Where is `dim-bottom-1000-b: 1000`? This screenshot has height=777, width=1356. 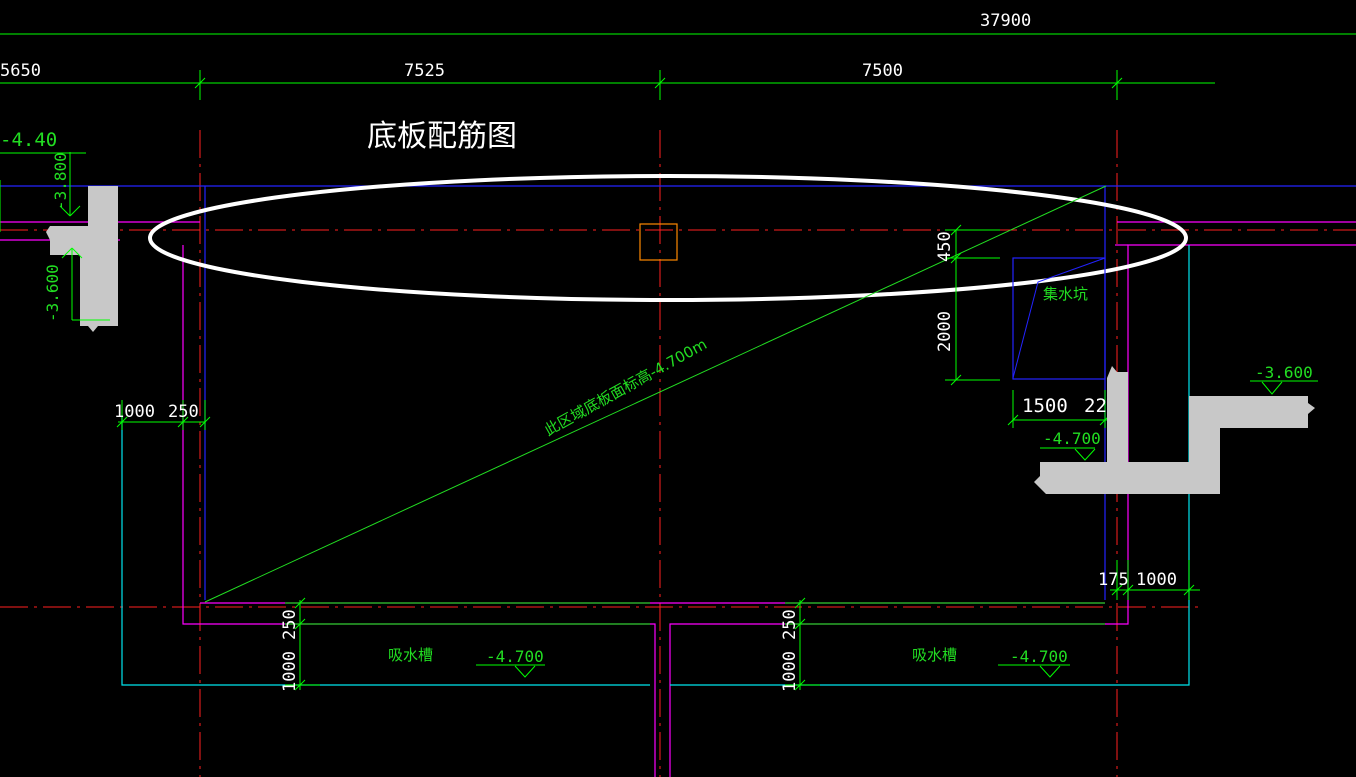 dim-bottom-1000-b: 1000 is located at coordinates (790, 671).